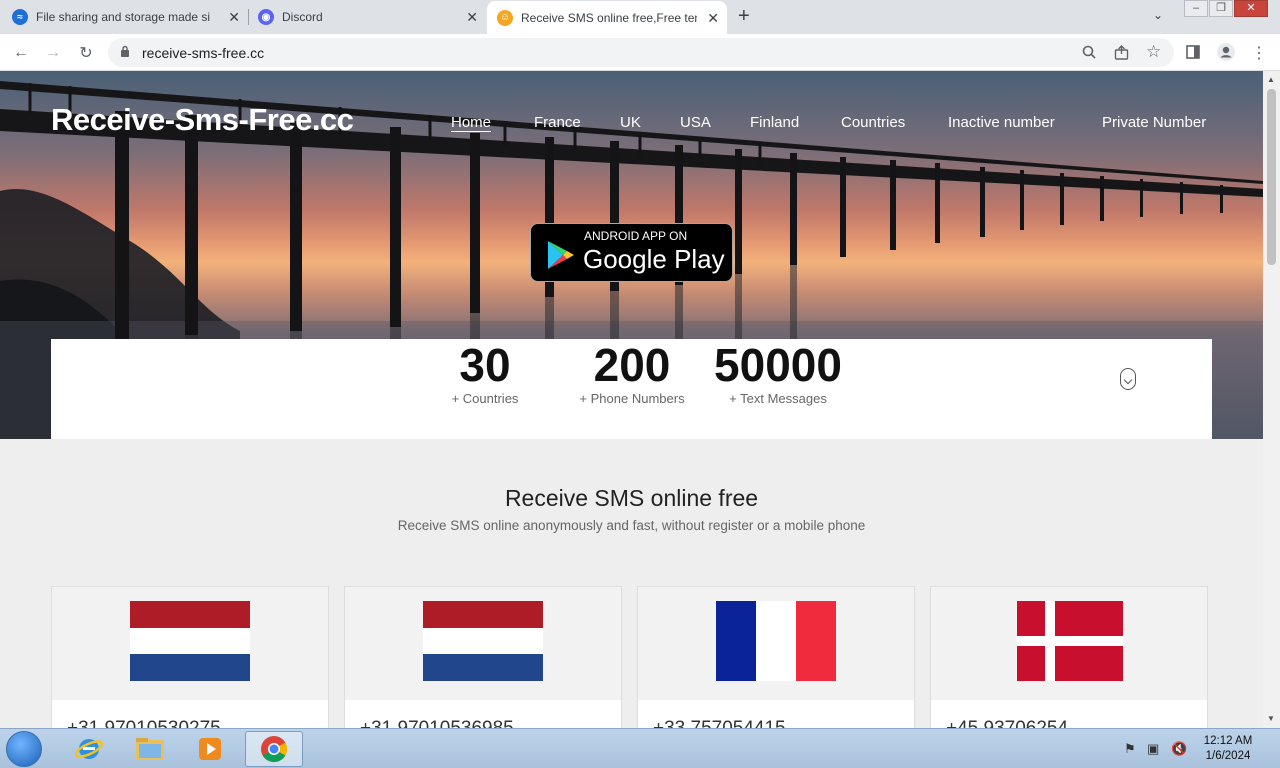 The image size is (1280, 768). Describe the element at coordinates (1070, 641) in the screenshot. I see `denmark-flag-icon` at that location.